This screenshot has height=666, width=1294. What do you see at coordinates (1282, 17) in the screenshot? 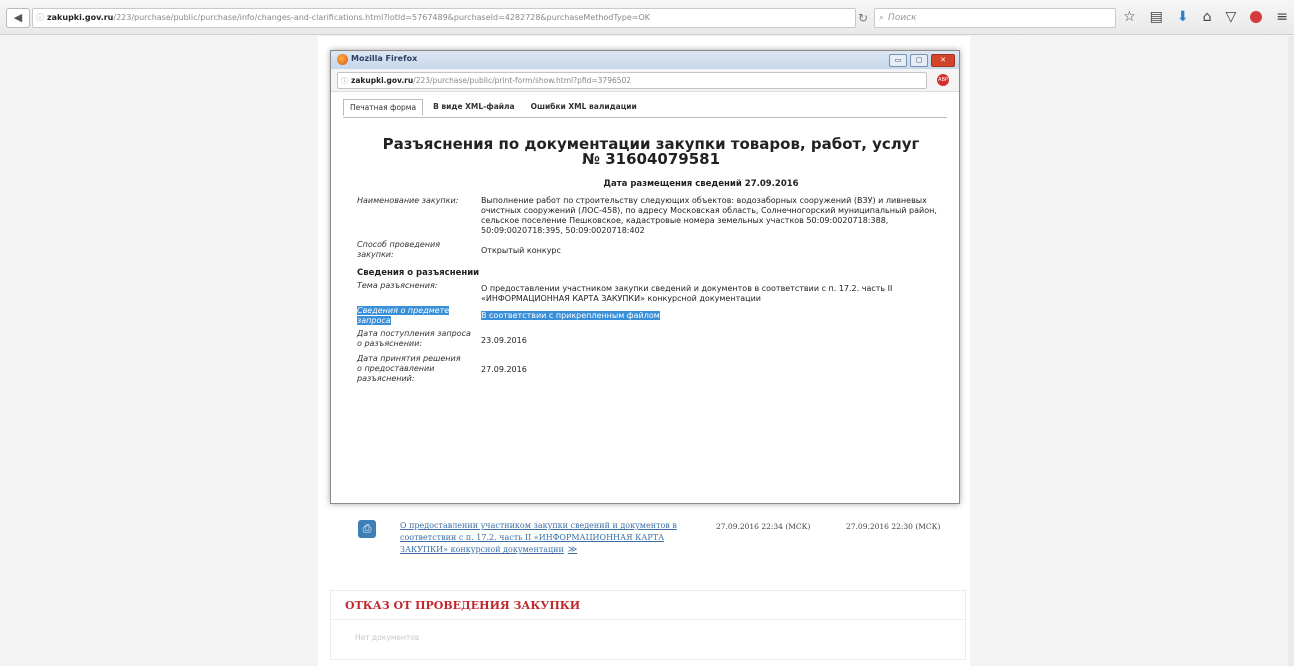
I see `menu-icon: ≡` at bounding box center [1282, 17].